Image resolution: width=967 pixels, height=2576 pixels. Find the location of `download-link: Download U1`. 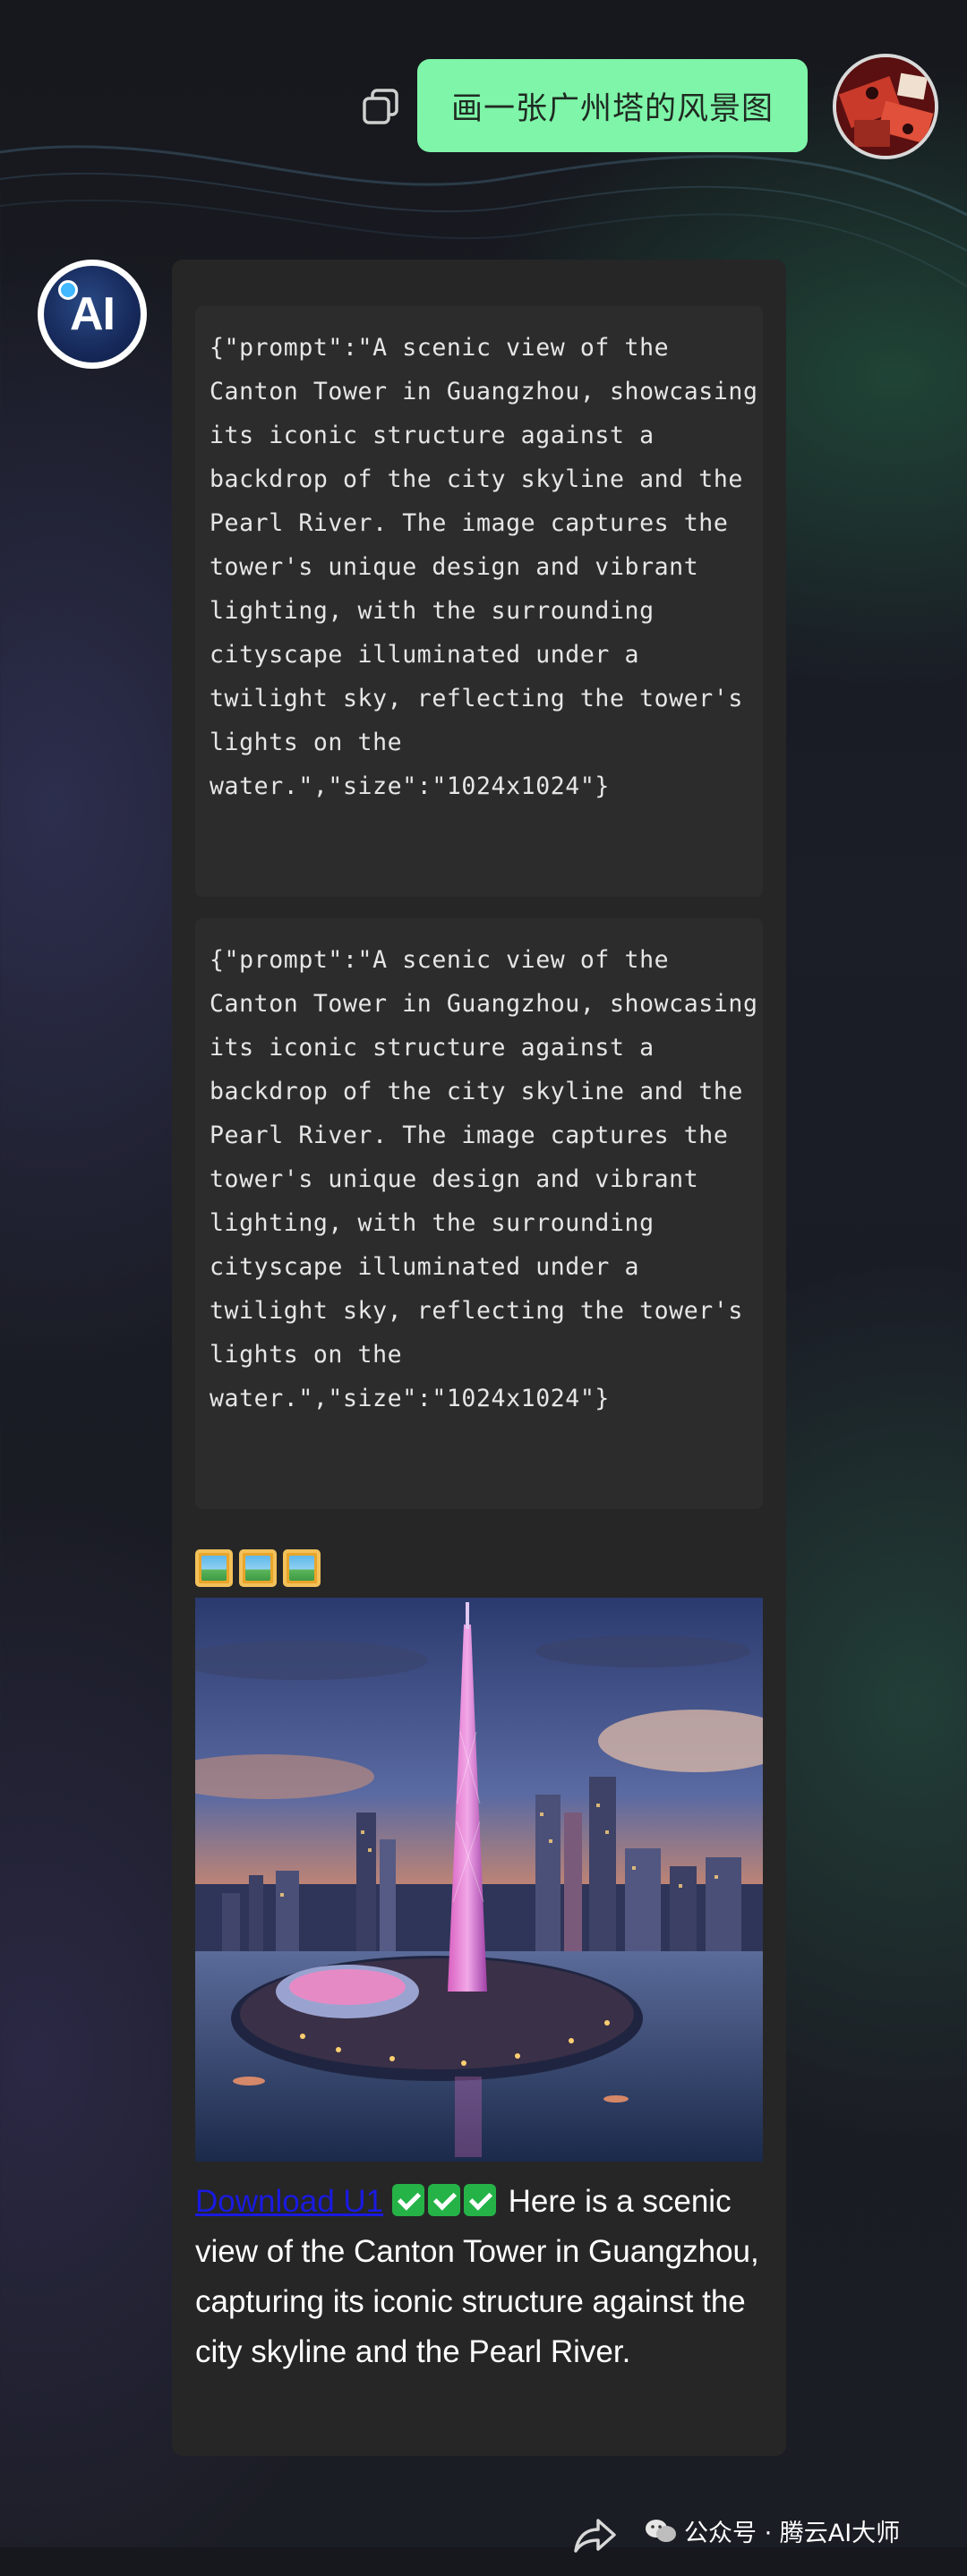

download-link: Download U1 is located at coordinates (289, 2201).